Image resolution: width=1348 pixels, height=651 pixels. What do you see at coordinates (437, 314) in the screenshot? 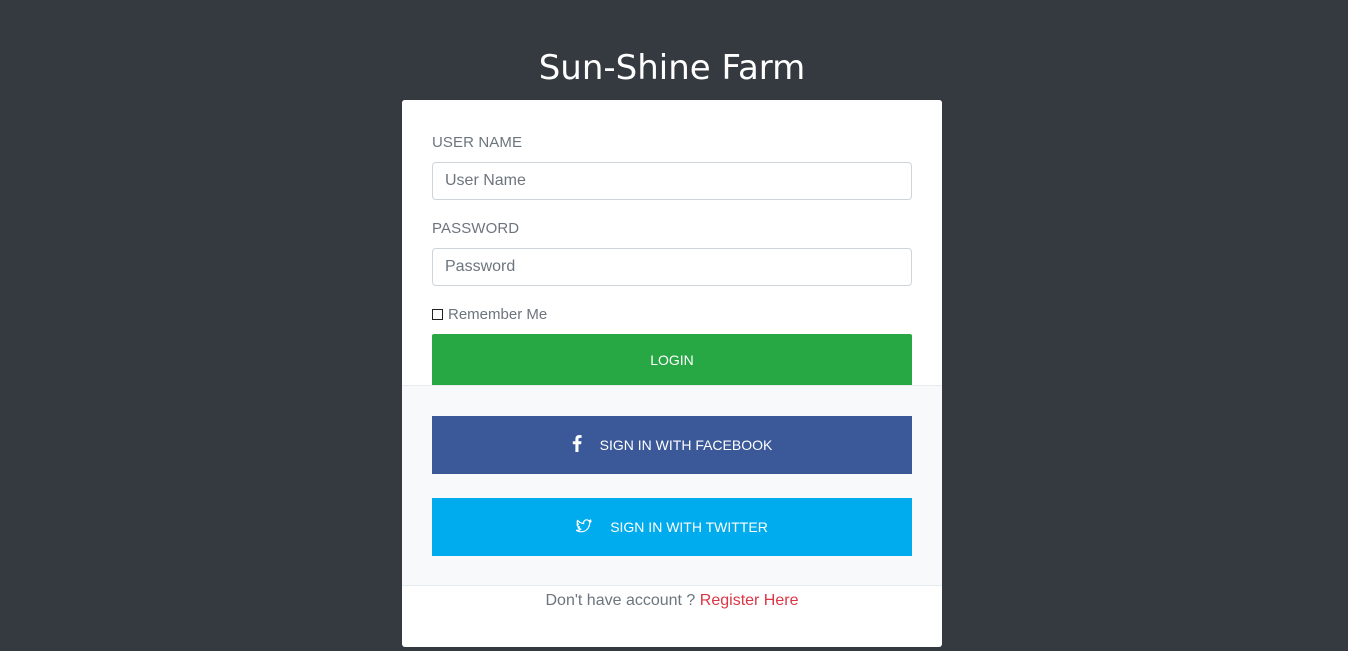
I see `remember-me-checkbox` at bounding box center [437, 314].